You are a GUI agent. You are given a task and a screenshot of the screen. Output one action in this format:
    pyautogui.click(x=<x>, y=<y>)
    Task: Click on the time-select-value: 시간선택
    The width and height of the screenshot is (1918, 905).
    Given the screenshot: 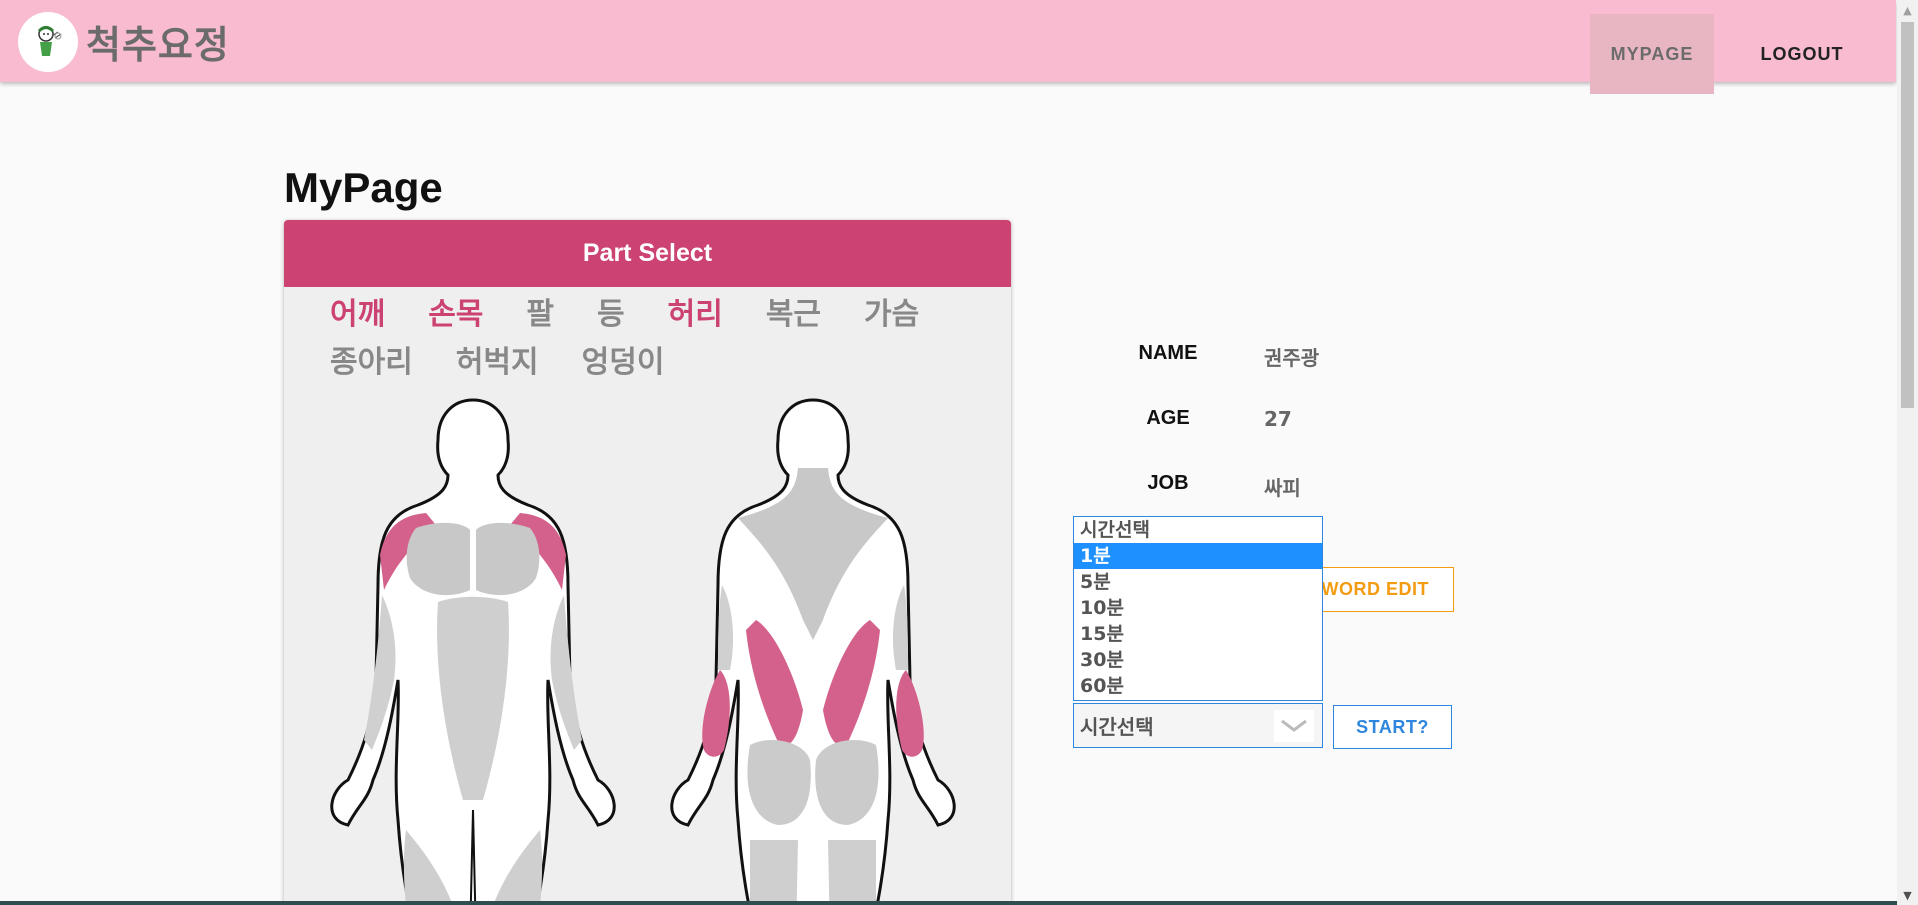 What is the action you would take?
    pyautogui.click(x=1117, y=727)
    